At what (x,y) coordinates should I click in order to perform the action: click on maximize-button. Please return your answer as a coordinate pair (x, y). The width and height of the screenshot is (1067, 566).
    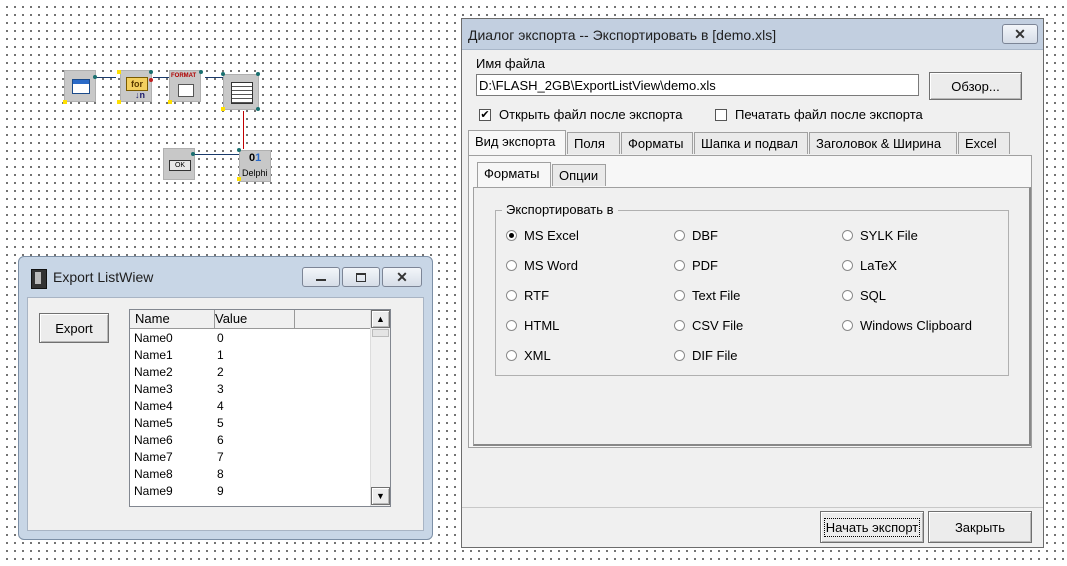
    Looking at the image, I should click on (361, 277).